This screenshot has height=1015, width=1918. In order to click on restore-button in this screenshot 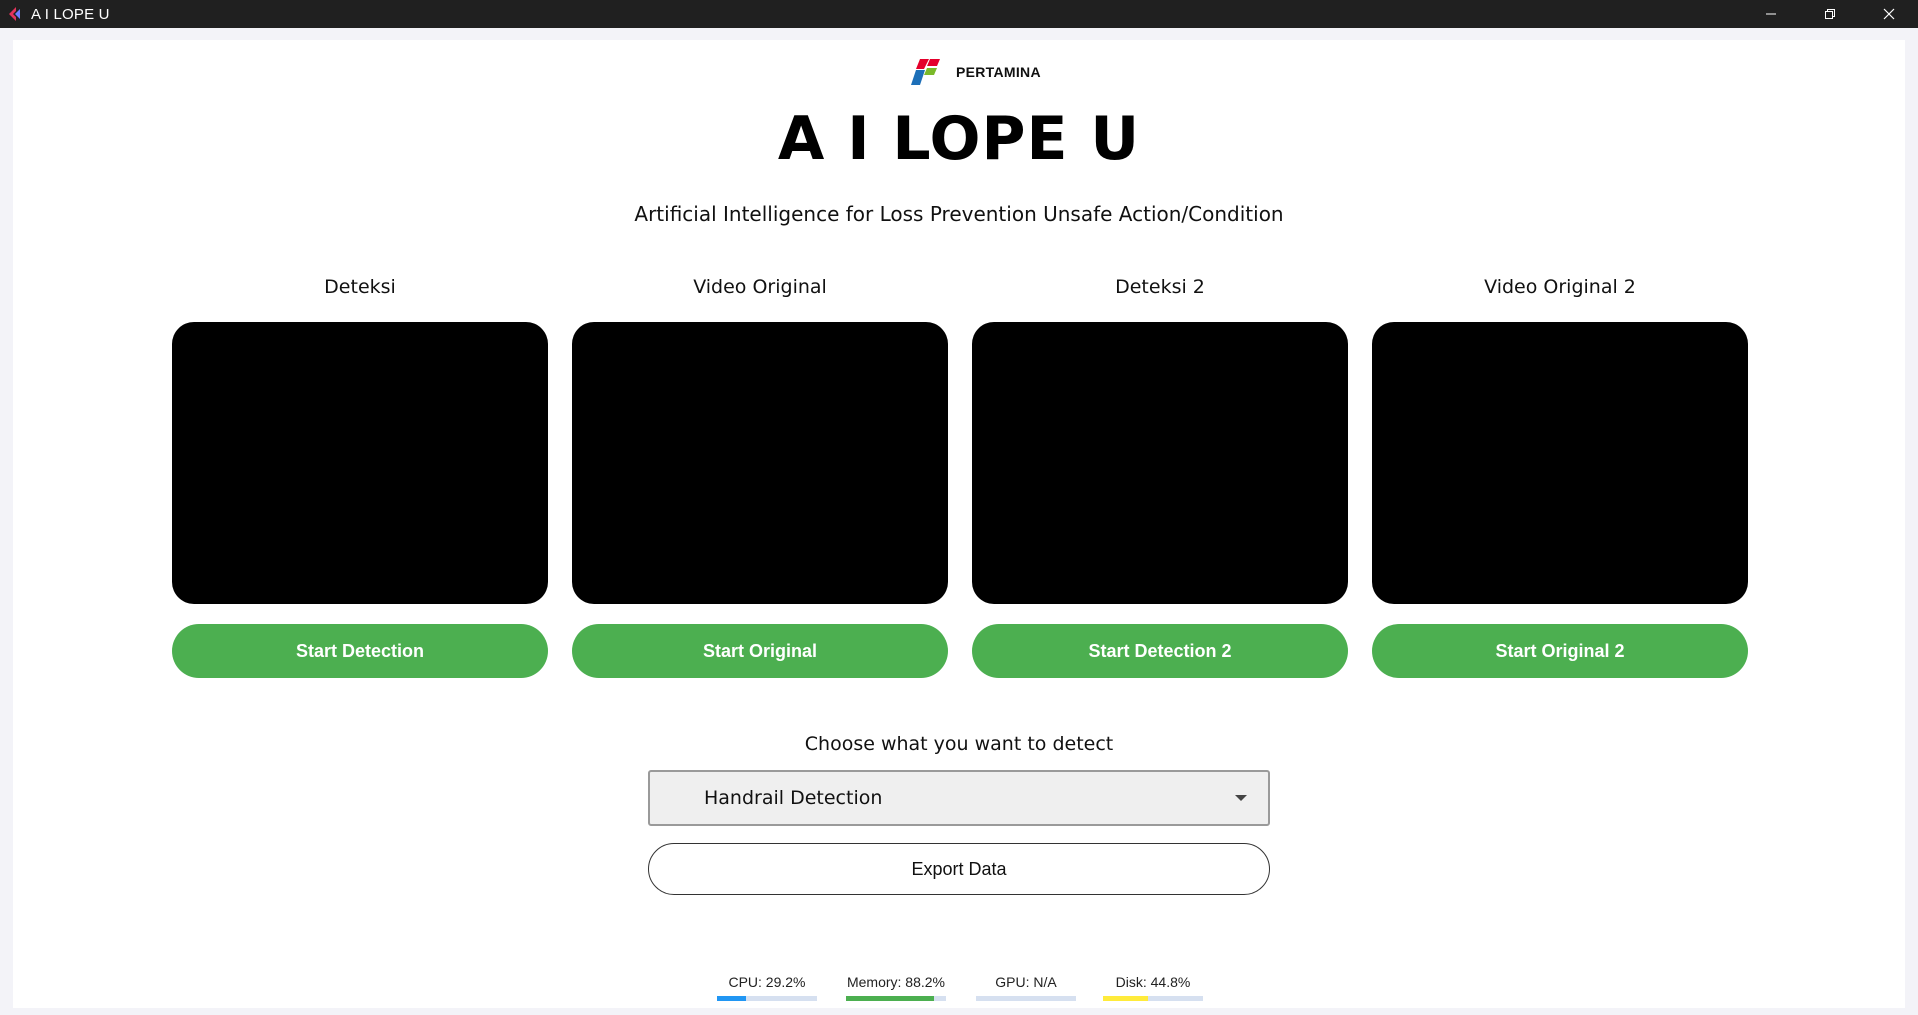, I will do `click(1829, 14)`.